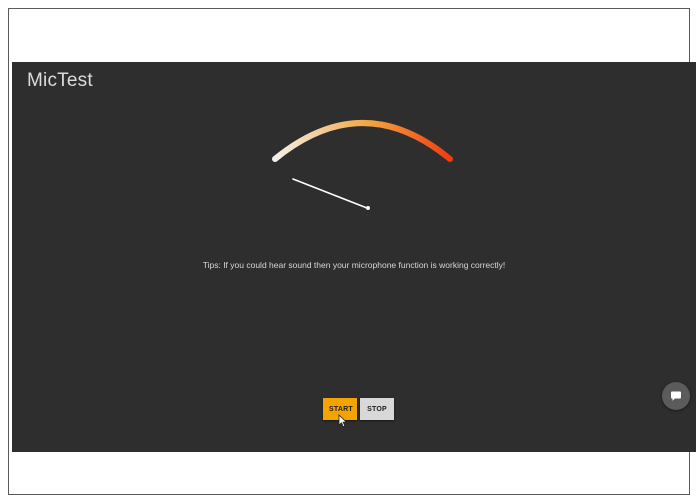 This screenshot has width=698, height=503. What do you see at coordinates (343, 421) in the screenshot?
I see `mouse-pointer-icon` at bounding box center [343, 421].